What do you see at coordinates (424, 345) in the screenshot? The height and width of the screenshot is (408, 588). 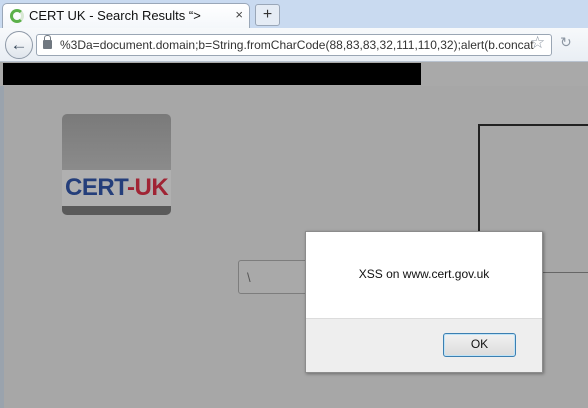 I see `alert-footer: OK` at bounding box center [424, 345].